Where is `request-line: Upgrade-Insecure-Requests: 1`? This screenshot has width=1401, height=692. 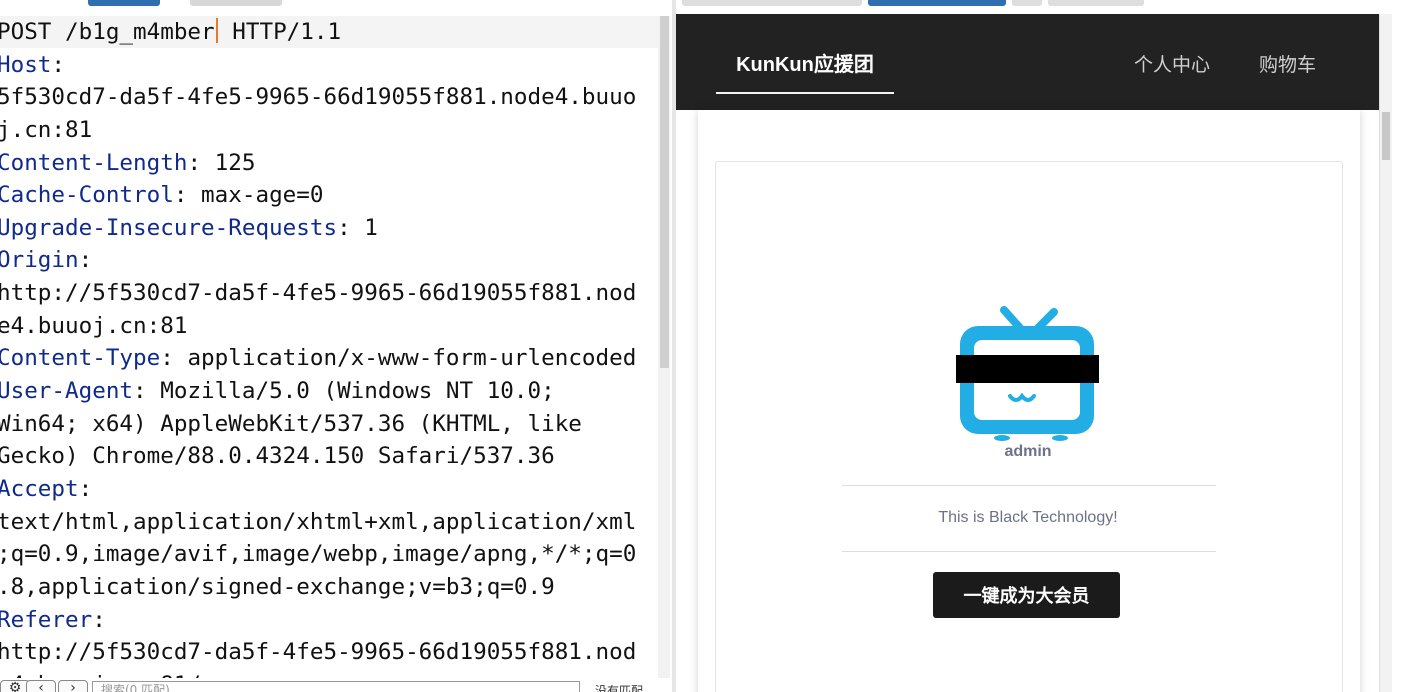
request-line: Upgrade-Insecure-Requests: 1 is located at coordinates (318, 228).